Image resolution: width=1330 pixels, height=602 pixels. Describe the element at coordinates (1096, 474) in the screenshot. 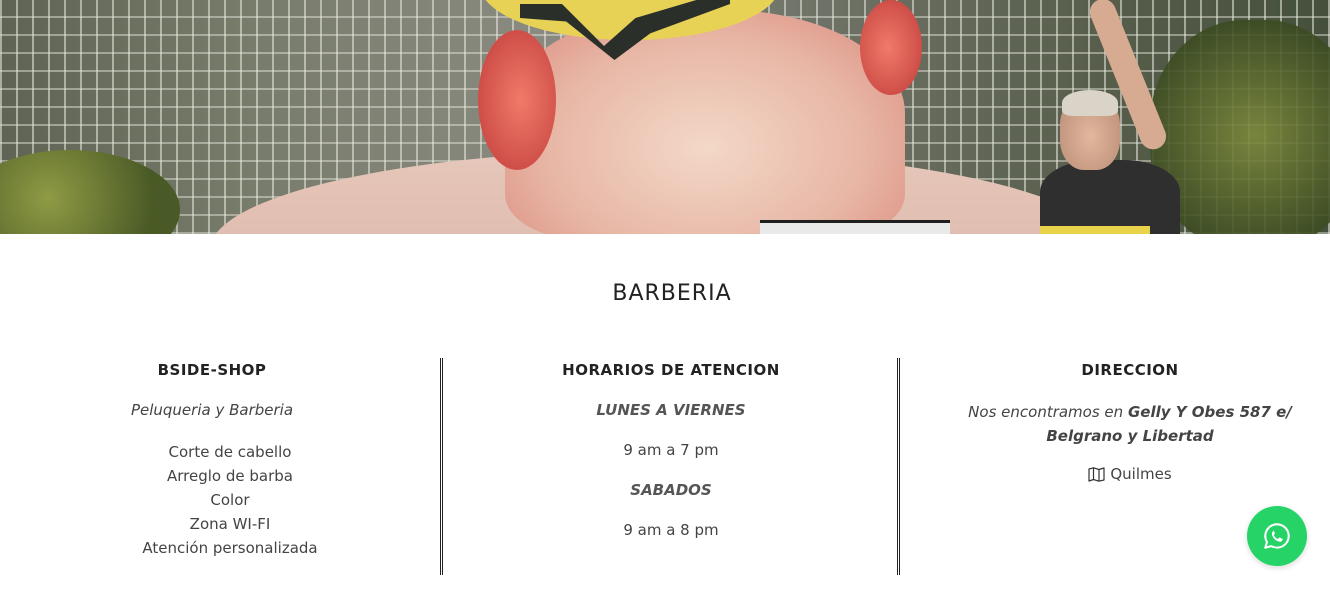

I see `map-icon` at that location.